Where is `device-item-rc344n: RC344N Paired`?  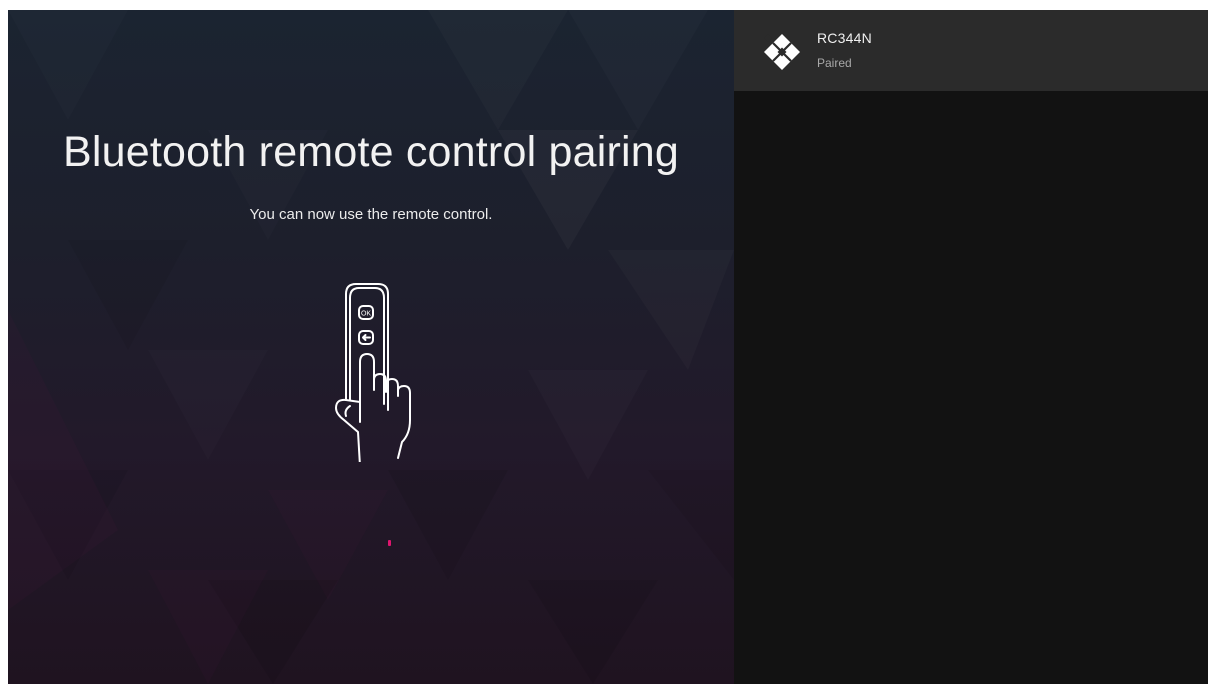 device-item-rc344n: RC344N Paired is located at coordinates (971, 50).